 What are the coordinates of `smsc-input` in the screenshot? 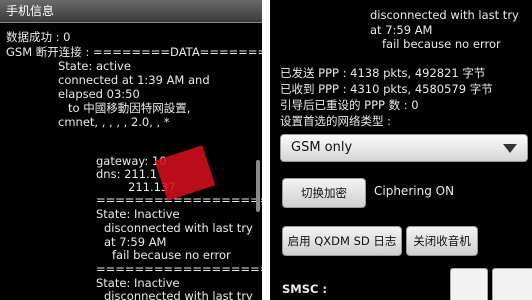 It's located at (469, 284).